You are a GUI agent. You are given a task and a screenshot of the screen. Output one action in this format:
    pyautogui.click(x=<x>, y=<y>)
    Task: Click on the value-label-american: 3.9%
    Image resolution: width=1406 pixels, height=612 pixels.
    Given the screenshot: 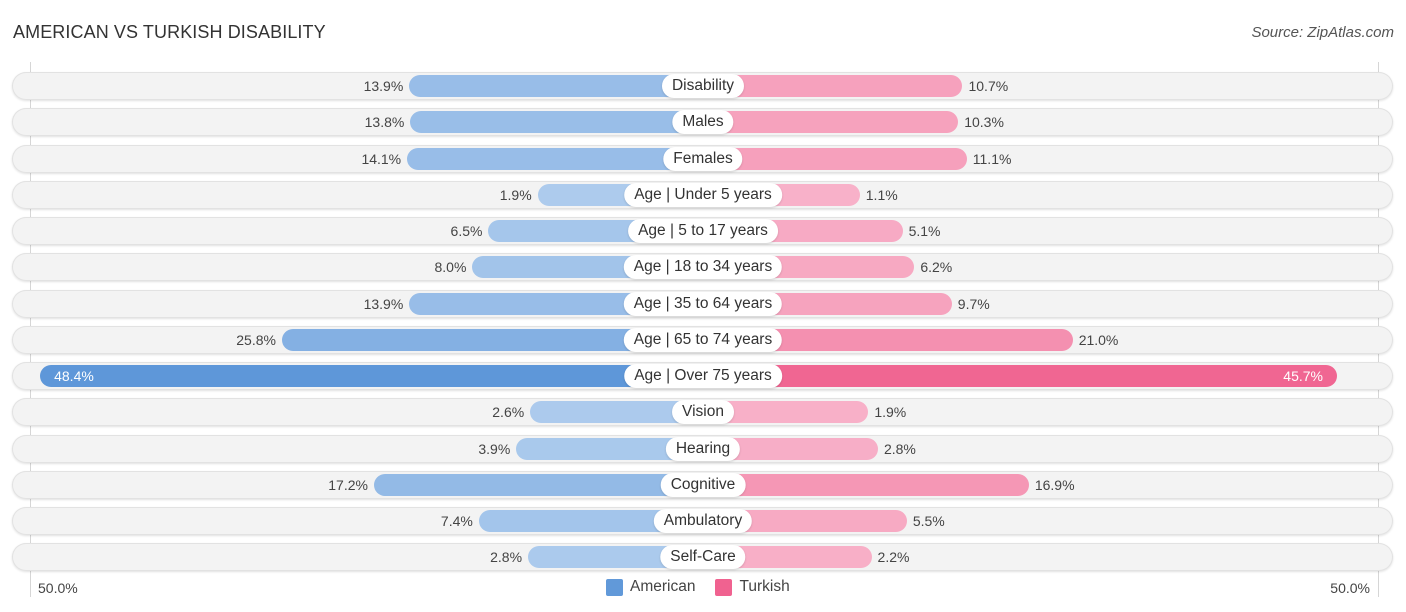 What is the action you would take?
    pyautogui.click(x=494, y=448)
    